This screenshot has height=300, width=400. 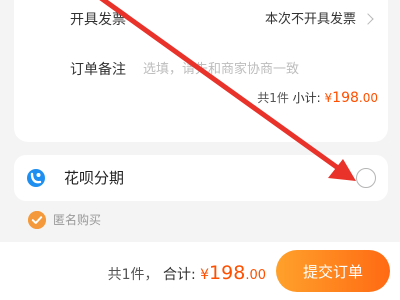 What do you see at coordinates (77, 220) in the screenshot?
I see `anonymous-label: 匿名购买` at bounding box center [77, 220].